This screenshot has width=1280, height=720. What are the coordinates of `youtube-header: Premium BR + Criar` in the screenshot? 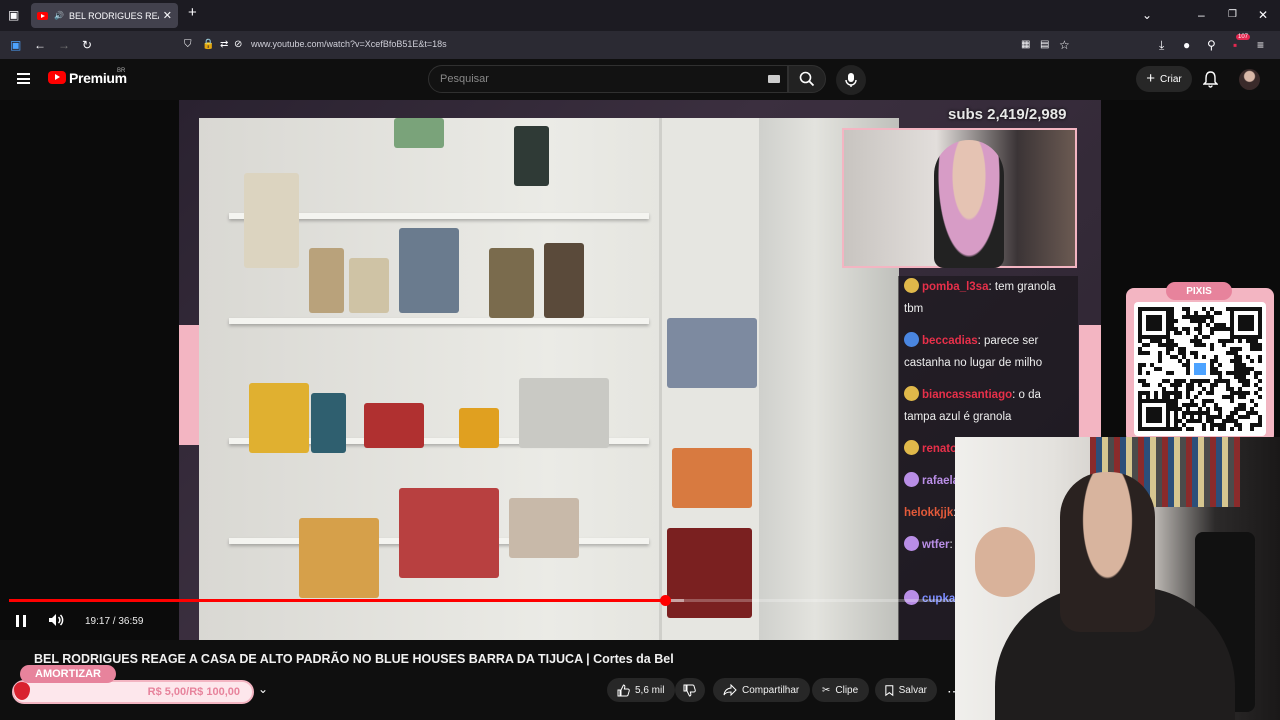 It's located at (640, 79).